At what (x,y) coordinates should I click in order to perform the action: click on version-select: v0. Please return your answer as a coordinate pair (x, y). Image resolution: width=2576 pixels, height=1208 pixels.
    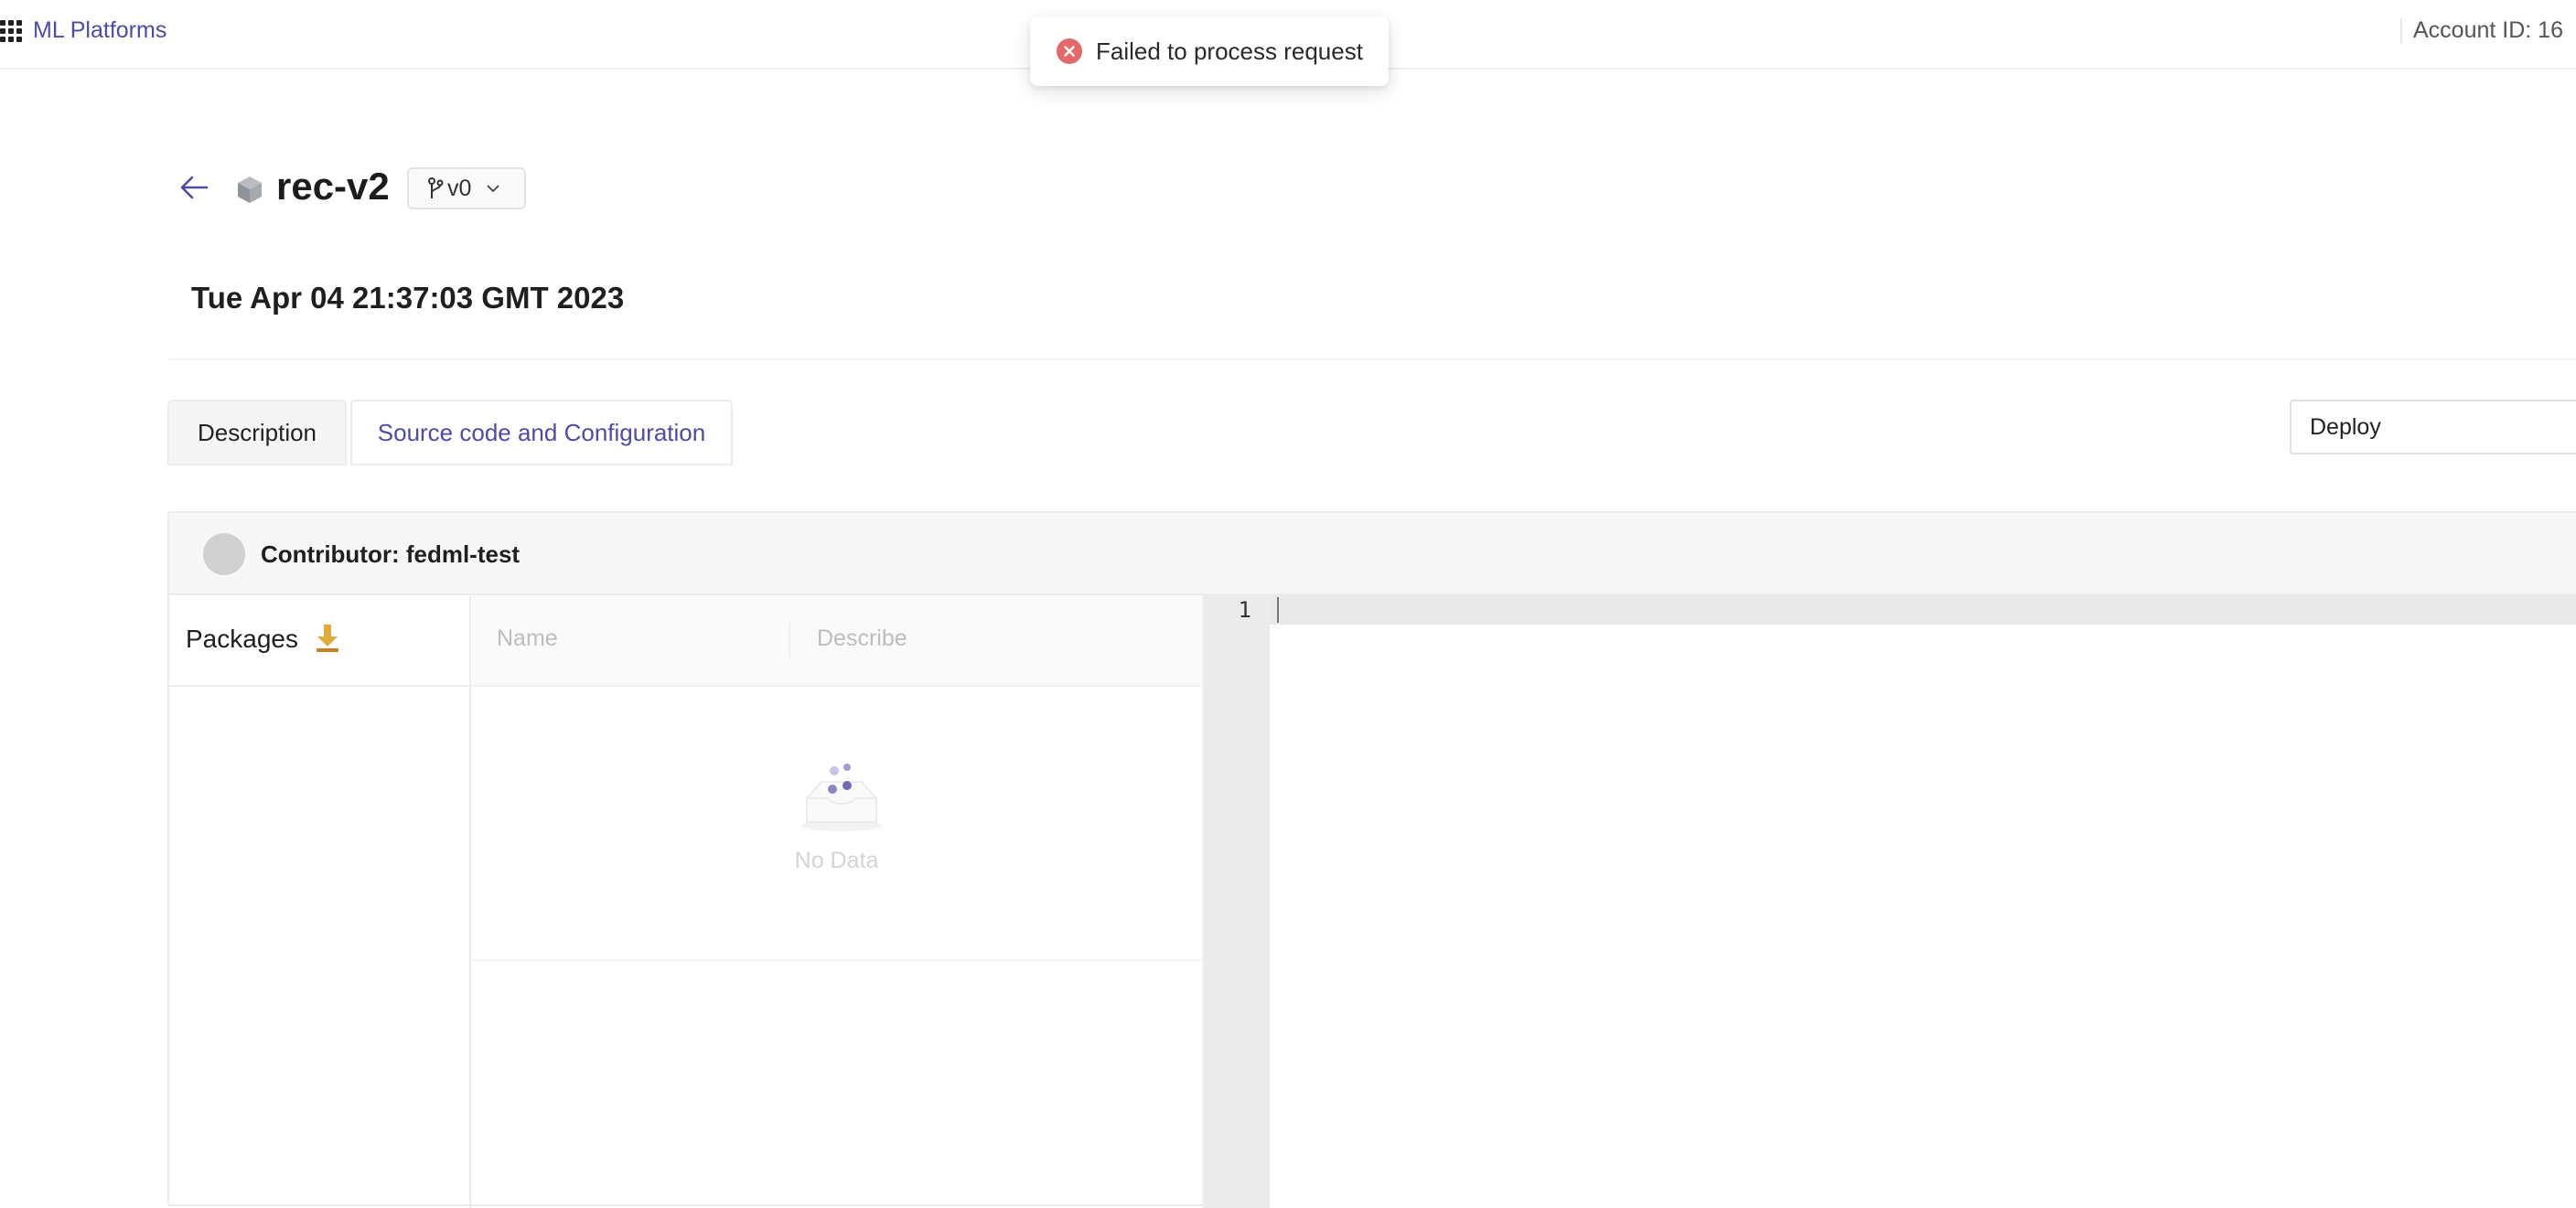
    Looking at the image, I should click on (466, 188).